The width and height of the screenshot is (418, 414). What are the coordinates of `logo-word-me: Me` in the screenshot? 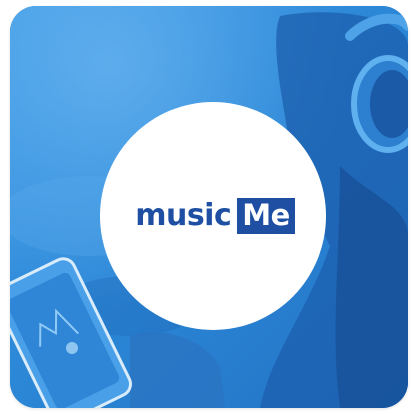 It's located at (266, 216).